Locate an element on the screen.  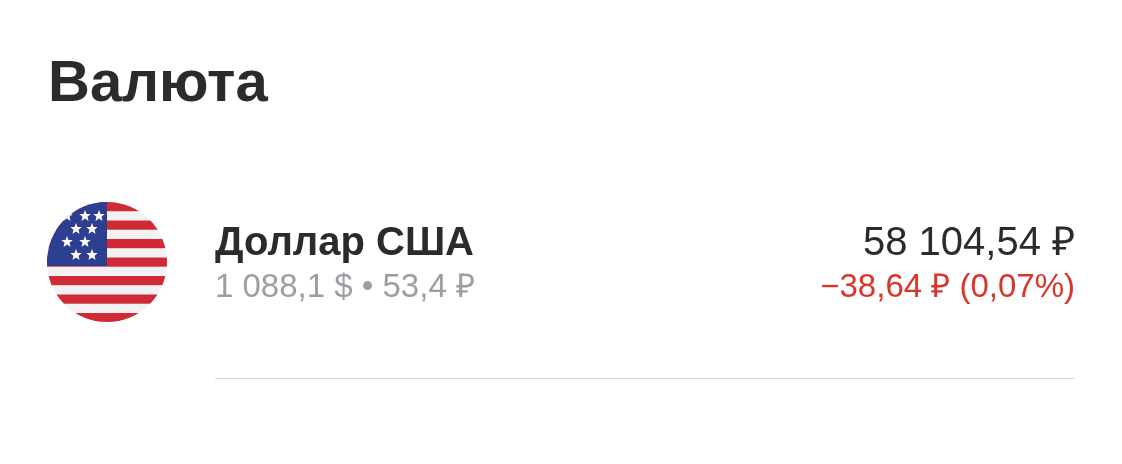
currency-value: 58 104,54 ₽ is located at coordinates (968, 241).